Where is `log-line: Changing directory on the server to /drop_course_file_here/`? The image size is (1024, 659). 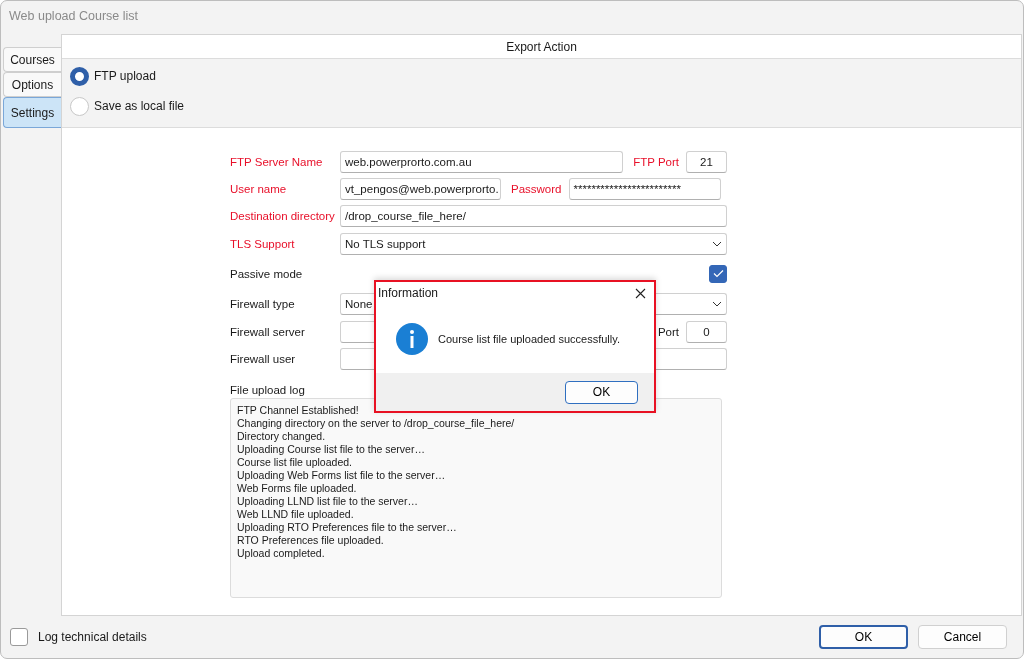 log-line: Changing directory on the server to /drop_course_file_here/ is located at coordinates (376, 423).